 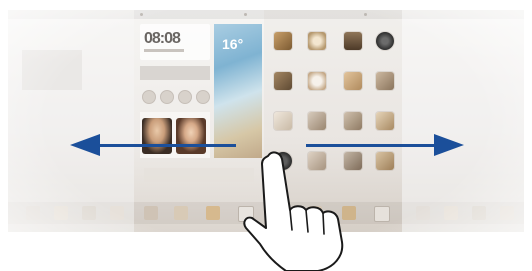 What do you see at coordinates (317, 81) in the screenshot?
I see `settings-icon` at bounding box center [317, 81].